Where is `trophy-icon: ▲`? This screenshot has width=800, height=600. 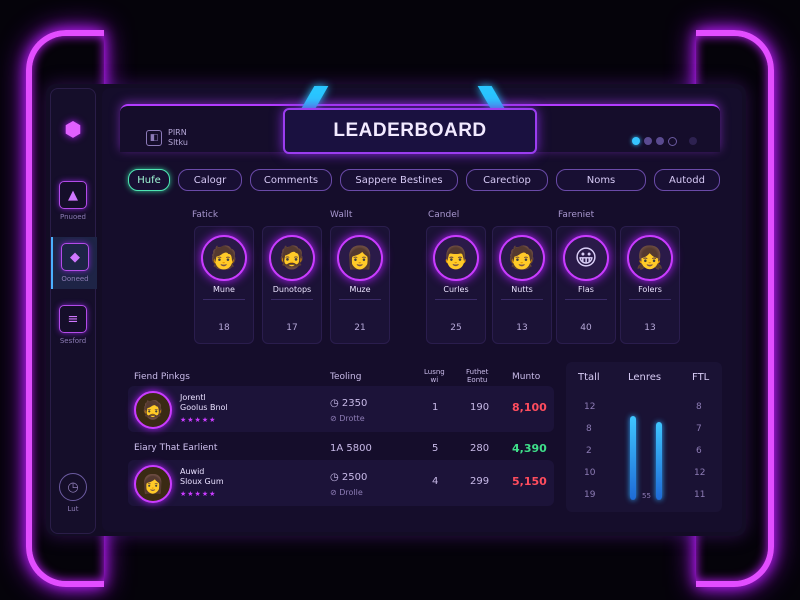 trophy-icon: ▲ is located at coordinates (73, 195).